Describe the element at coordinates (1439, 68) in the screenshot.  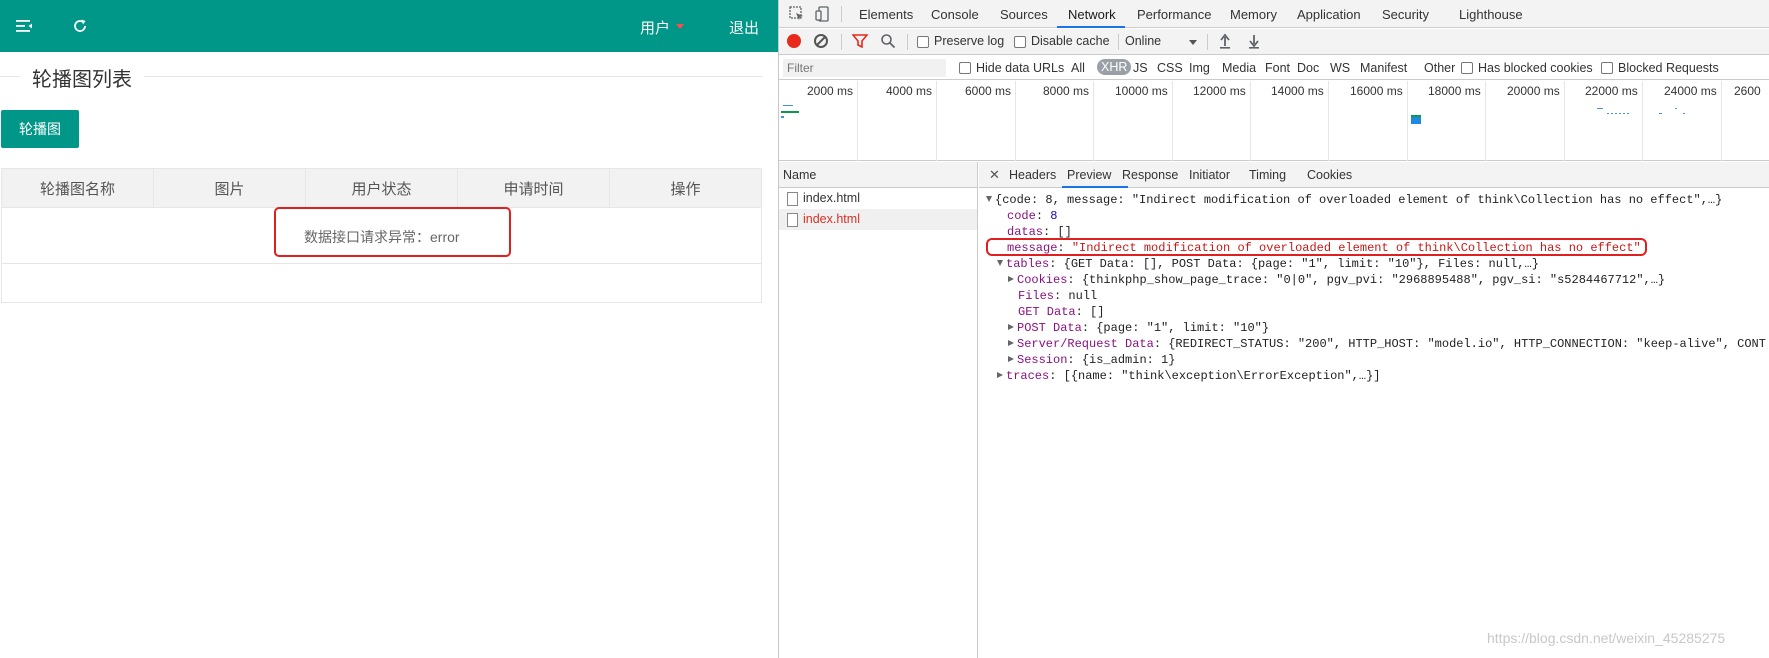
I see `filter-type-other: Other` at that location.